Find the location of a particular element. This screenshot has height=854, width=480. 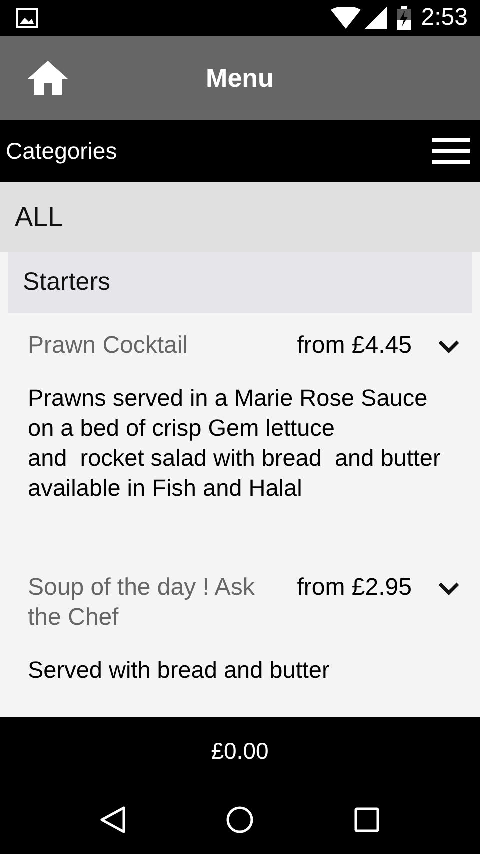

menu-button is located at coordinates (451, 151).